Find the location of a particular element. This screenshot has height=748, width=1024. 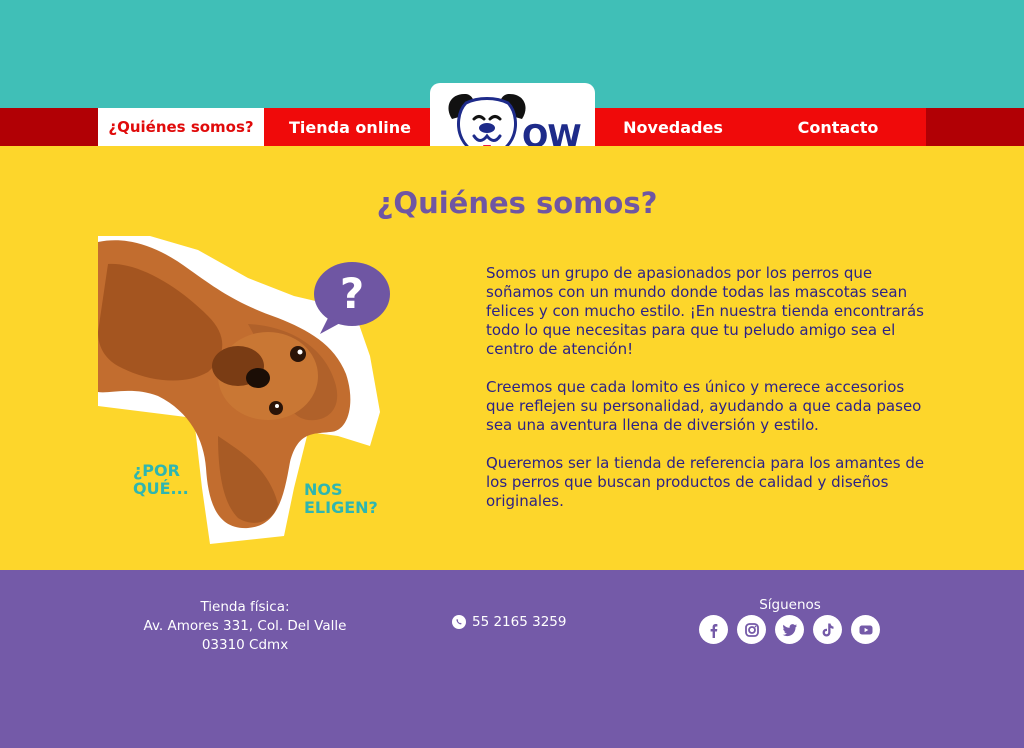

nav-item-quienes-somos: ¿Quiénes somos? is located at coordinates (181, 127).